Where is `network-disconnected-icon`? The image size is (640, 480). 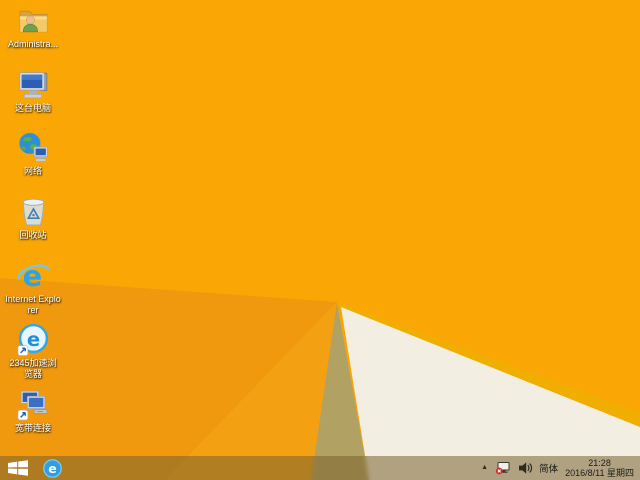
network-disconnected-icon is located at coordinates (503, 468).